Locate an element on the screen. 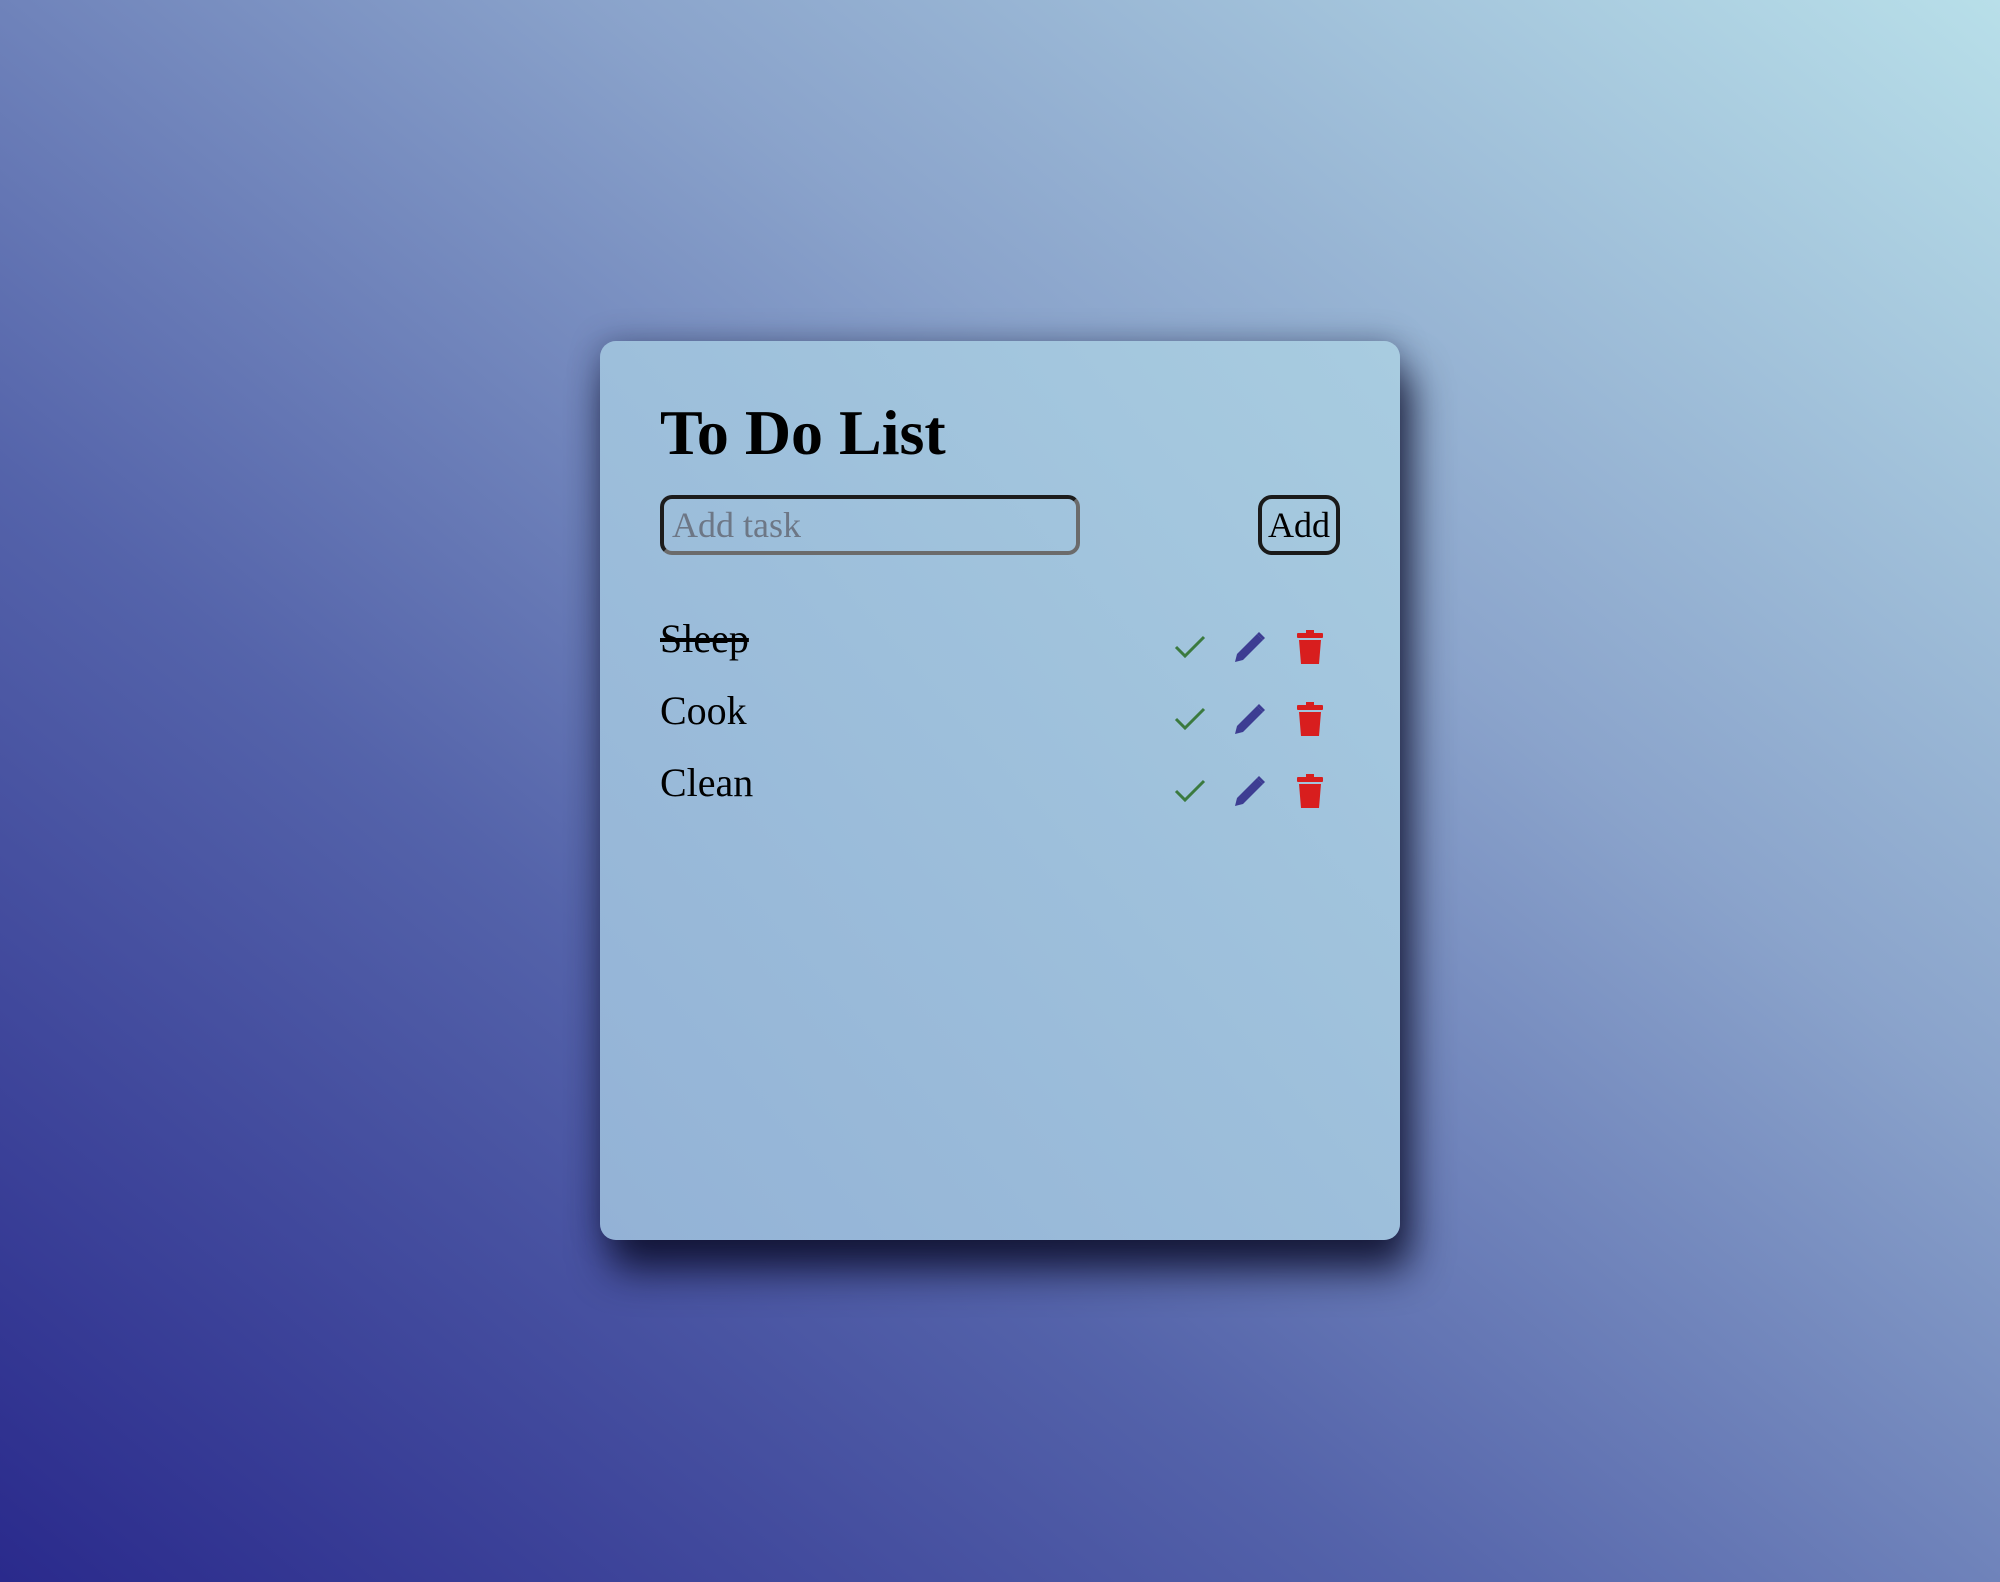 The width and height of the screenshot is (2000, 1582). task-text: Sleep is located at coordinates (704, 638).